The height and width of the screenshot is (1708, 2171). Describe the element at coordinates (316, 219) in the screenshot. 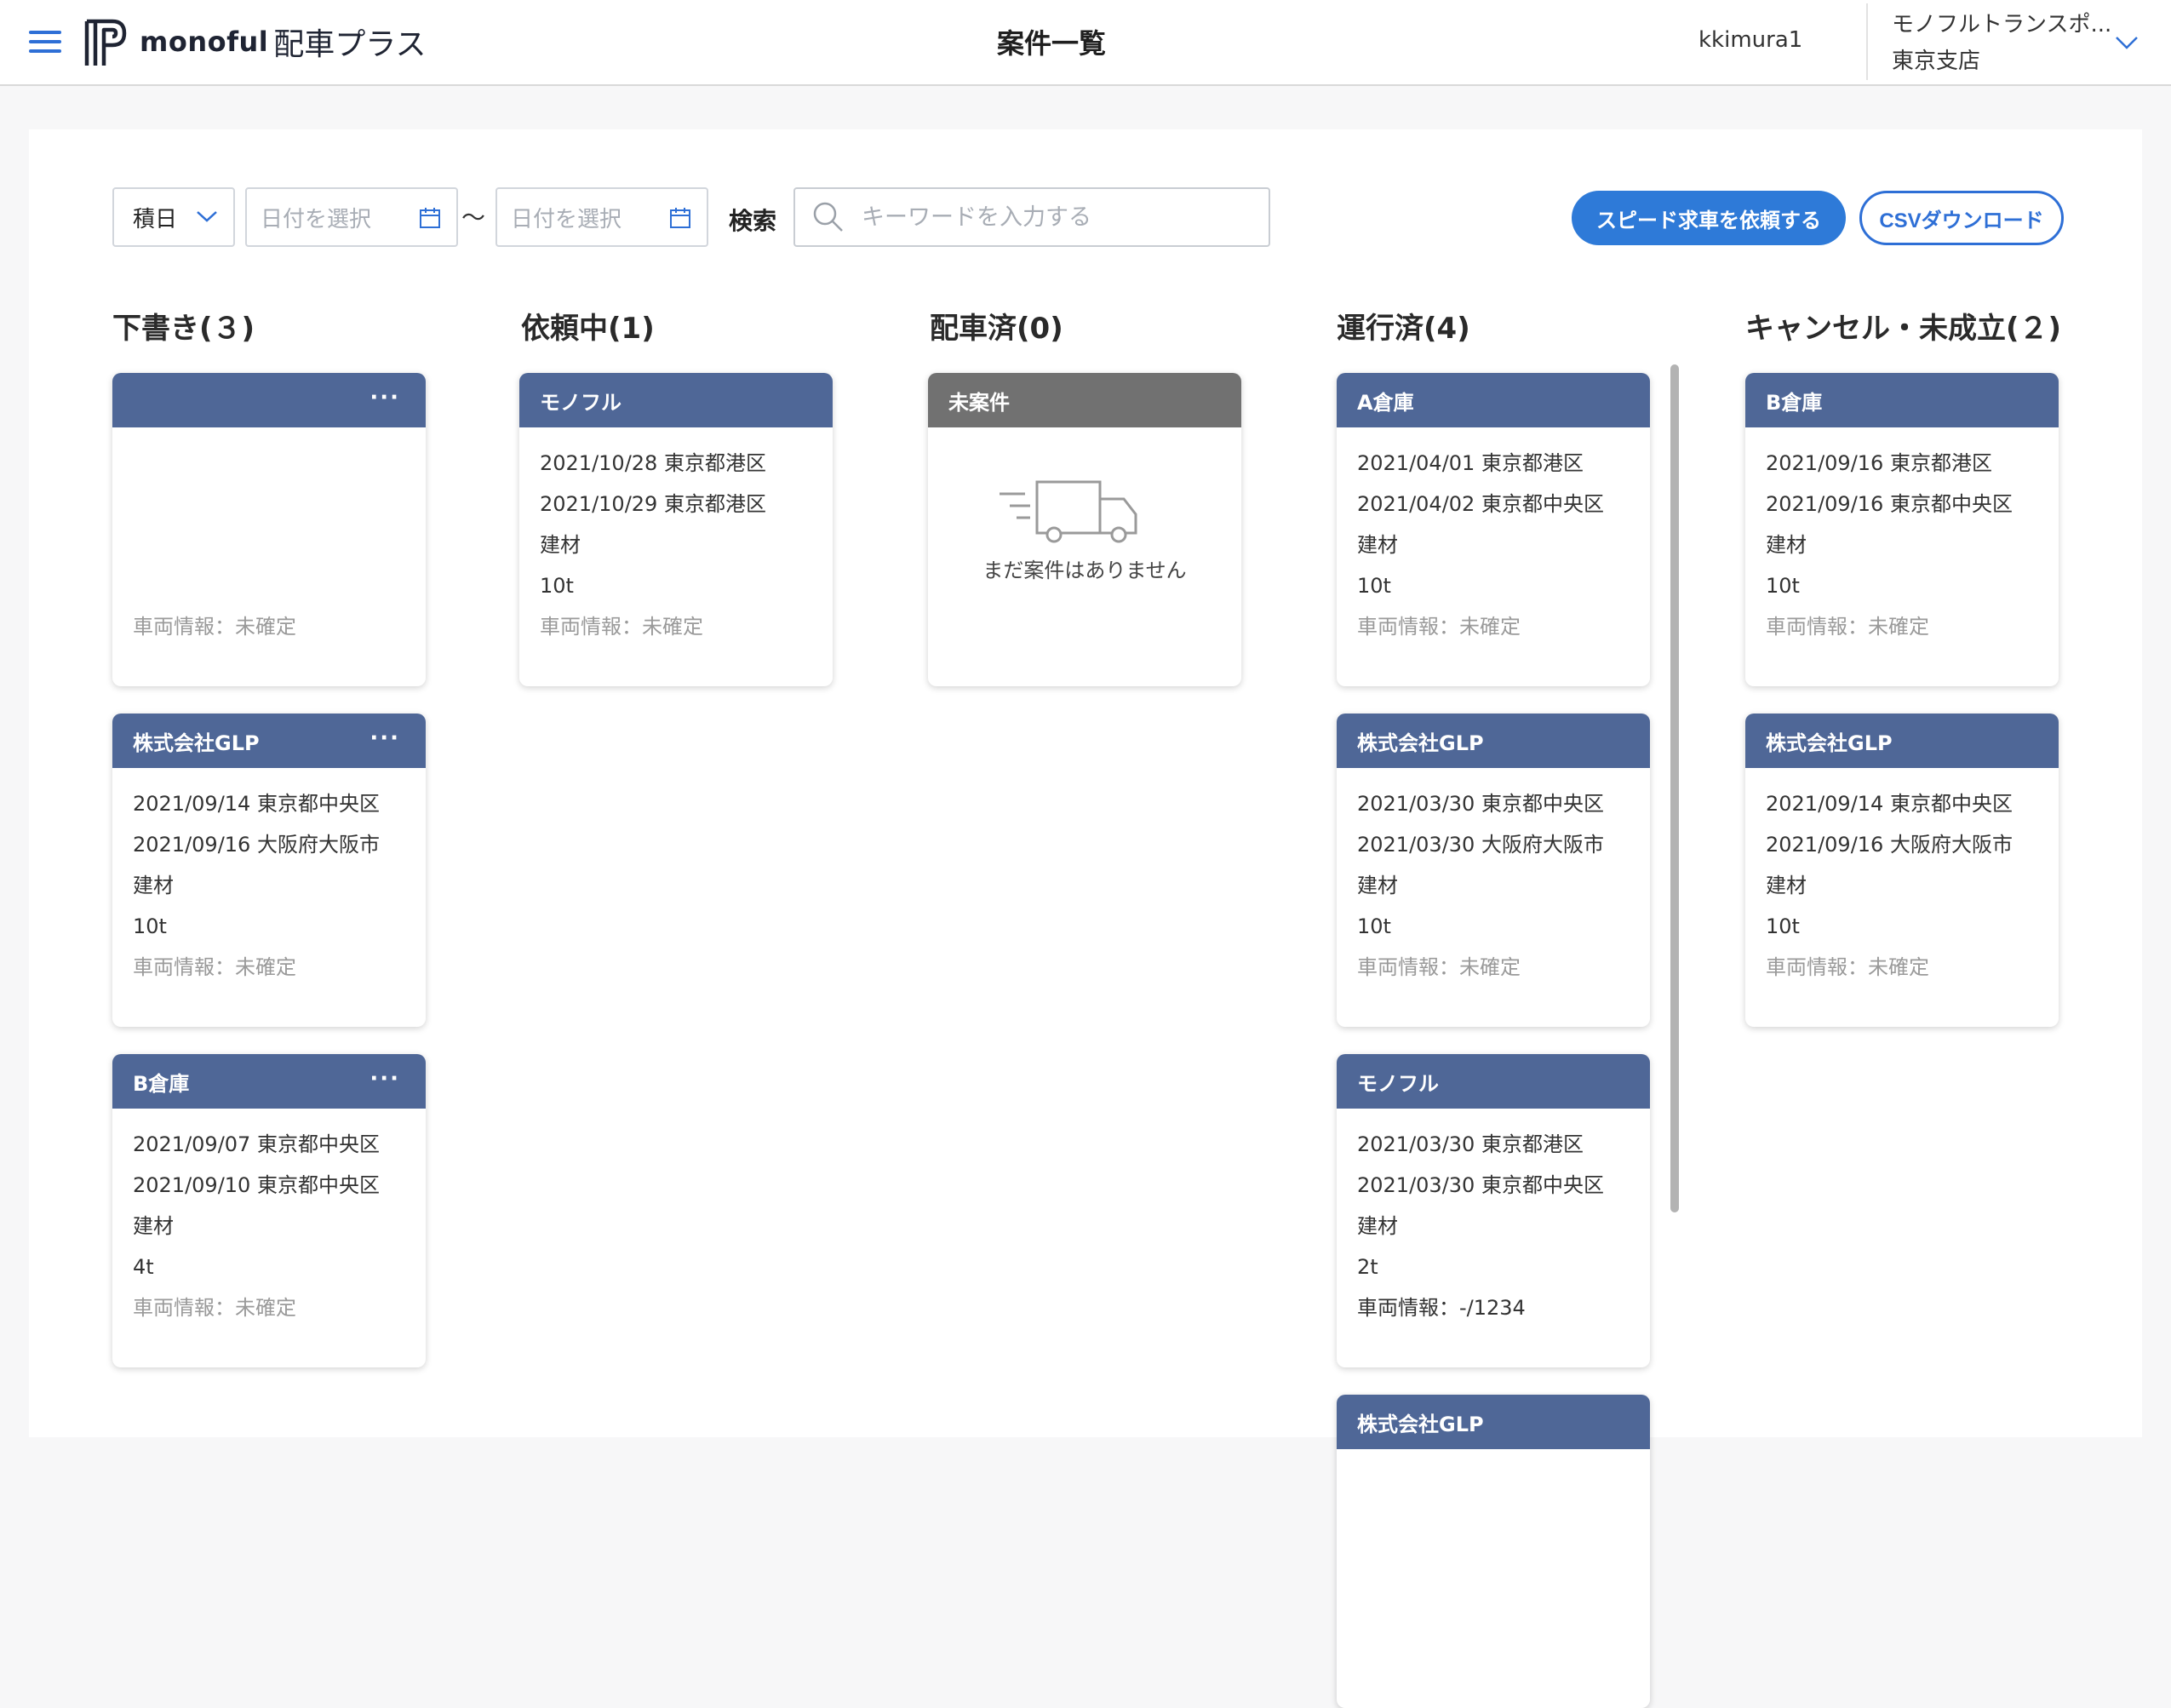

I see `date-from-placeholder: 日付を選択` at that location.